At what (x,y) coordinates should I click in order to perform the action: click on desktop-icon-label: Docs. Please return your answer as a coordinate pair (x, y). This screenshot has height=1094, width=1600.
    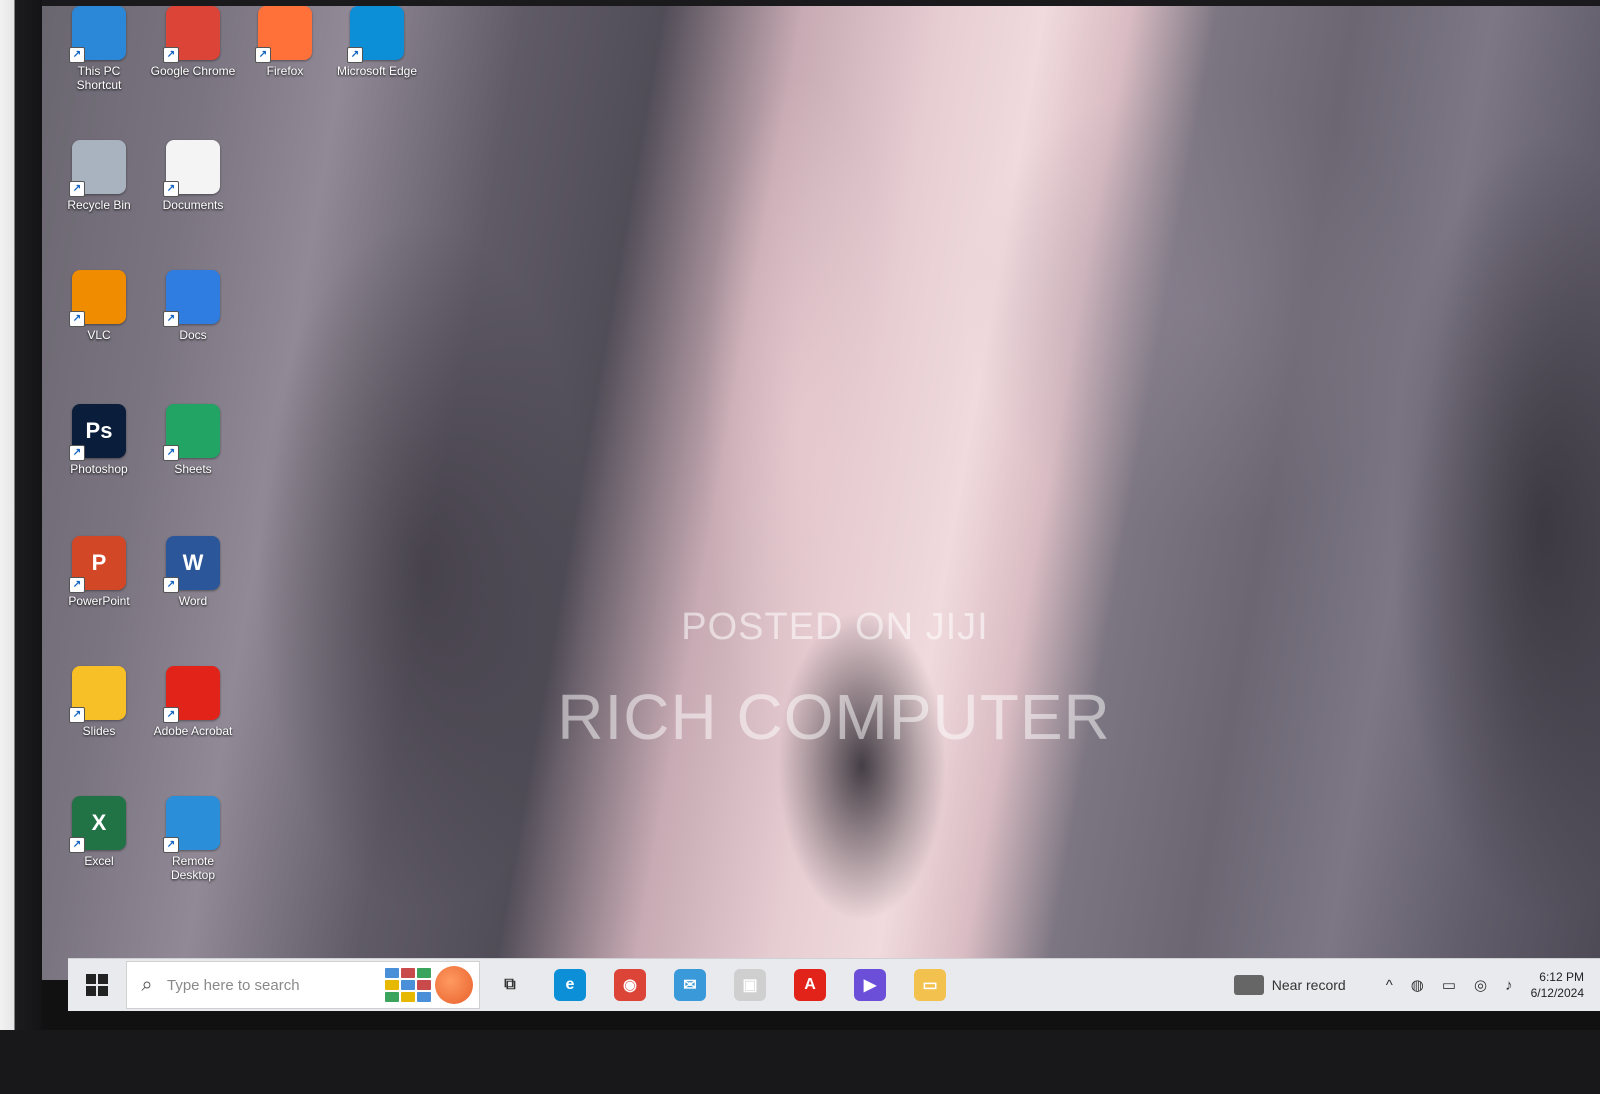
    Looking at the image, I should click on (193, 335).